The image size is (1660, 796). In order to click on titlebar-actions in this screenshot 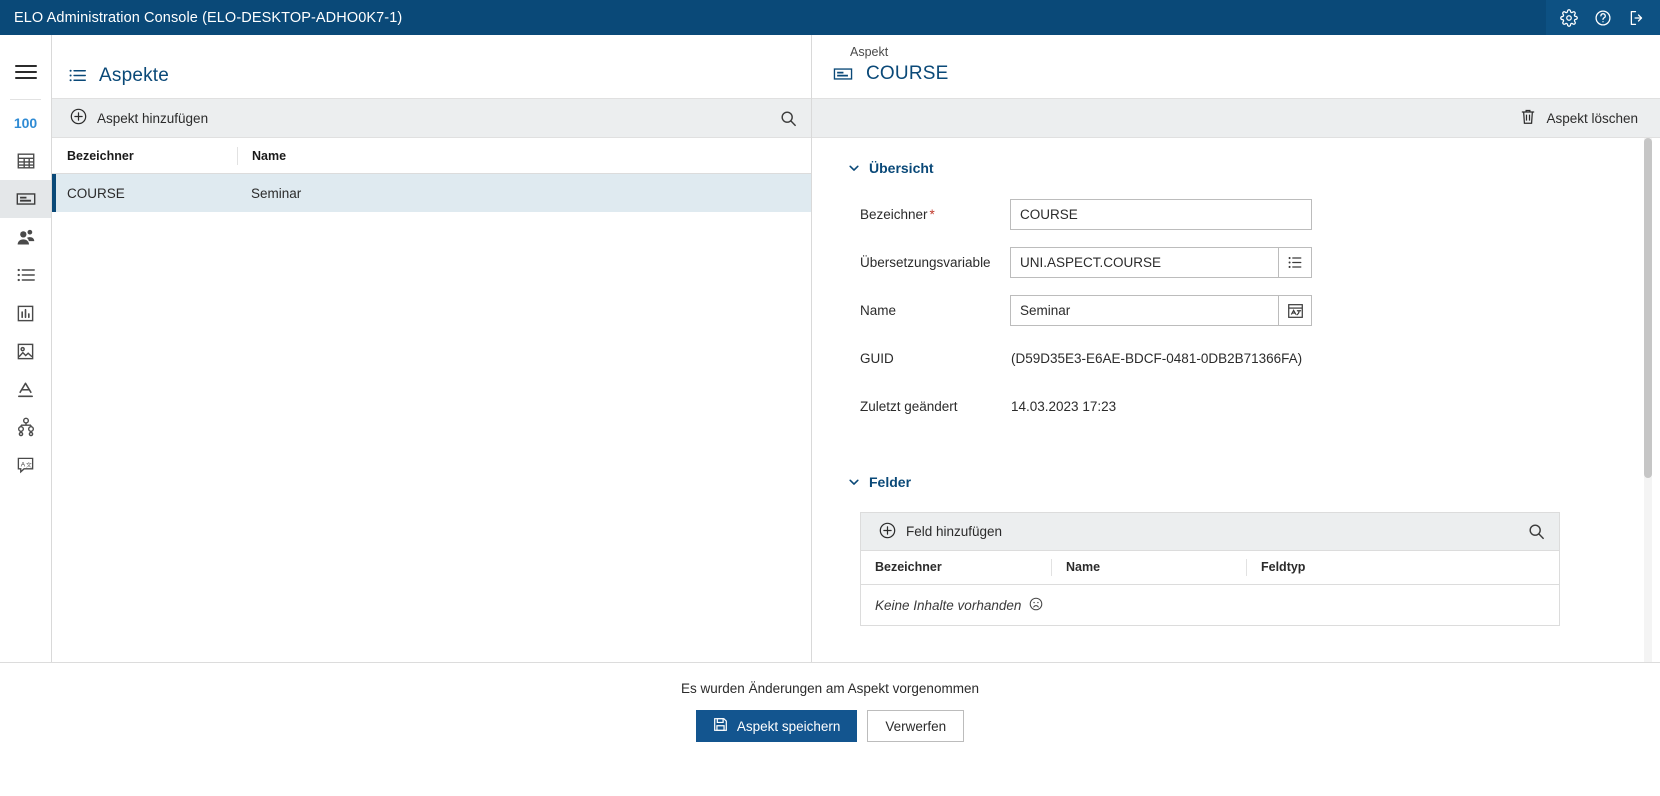, I will do `click(1603, 17)`.